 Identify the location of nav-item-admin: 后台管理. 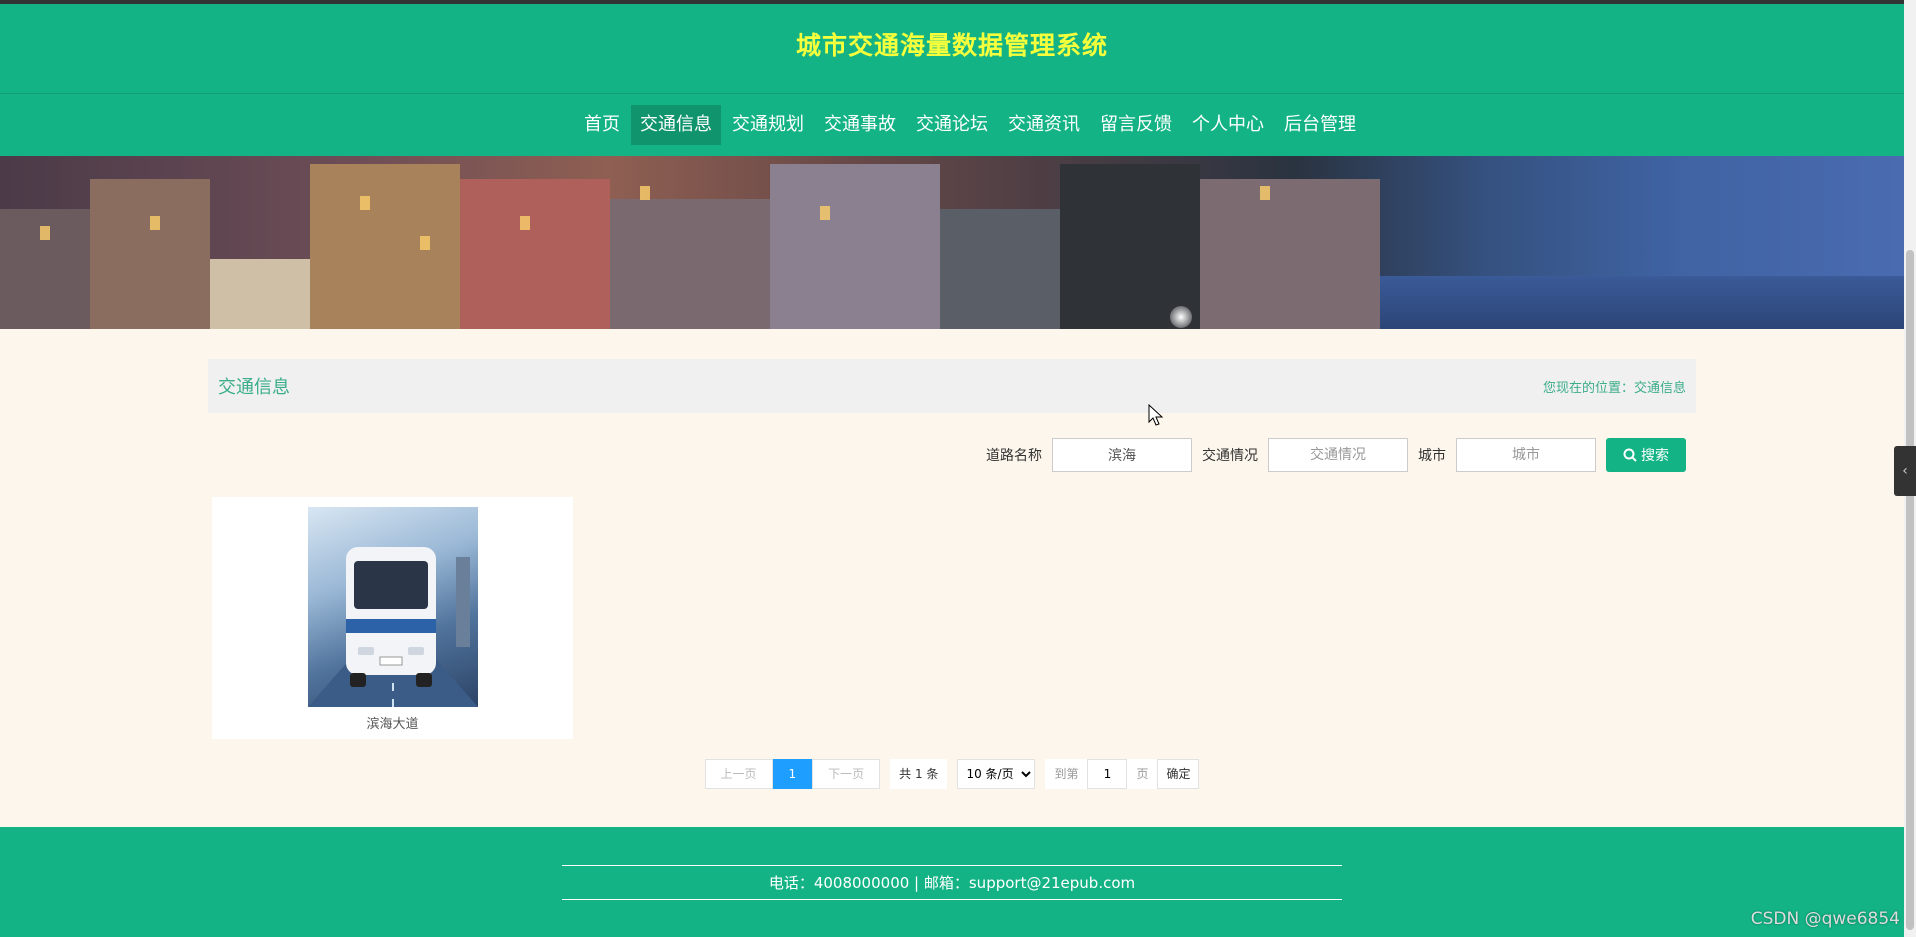
(1320, 125).